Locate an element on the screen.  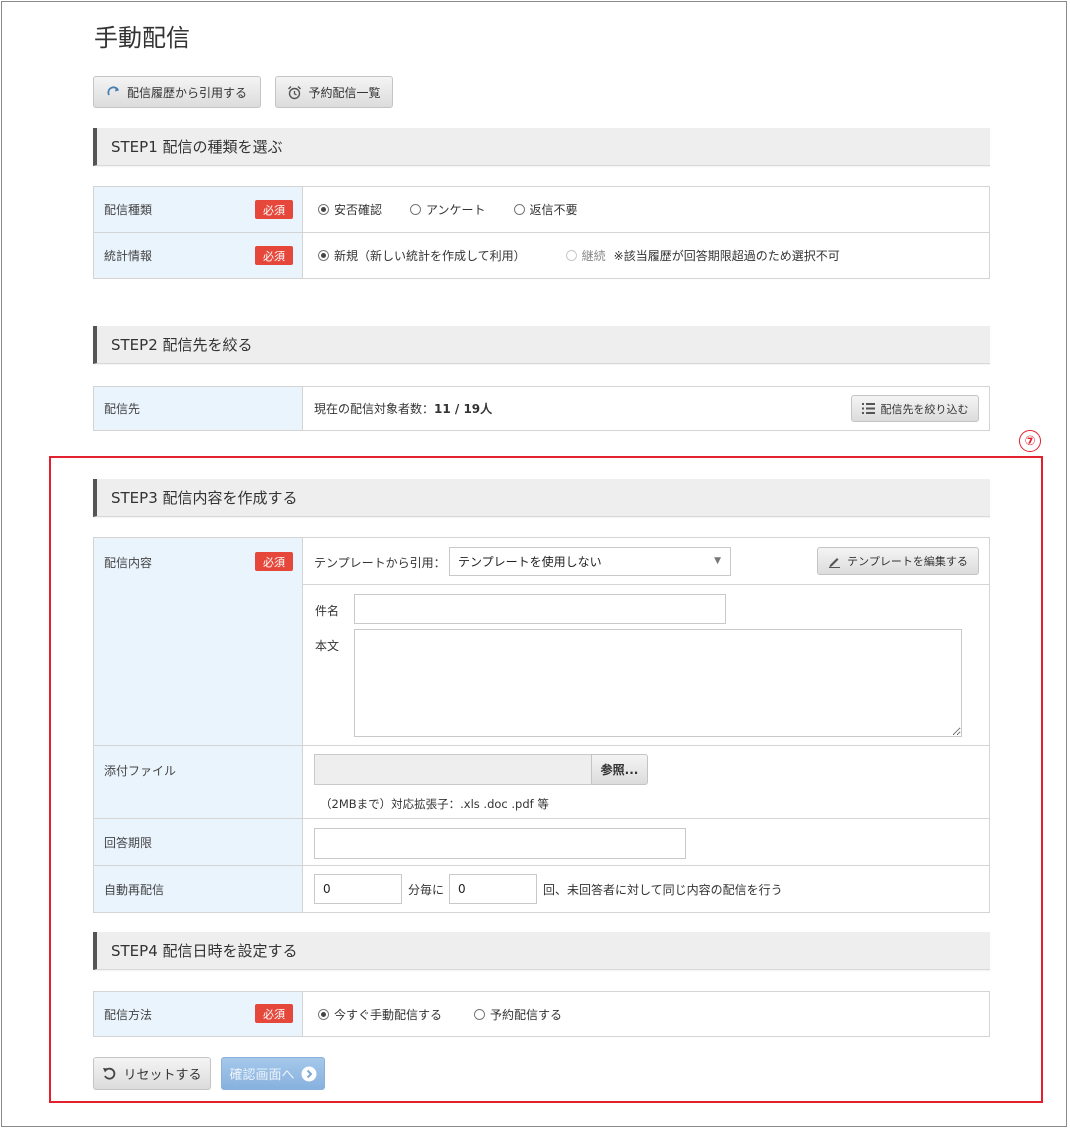
body-textarea is located at coordinates (658, 683).